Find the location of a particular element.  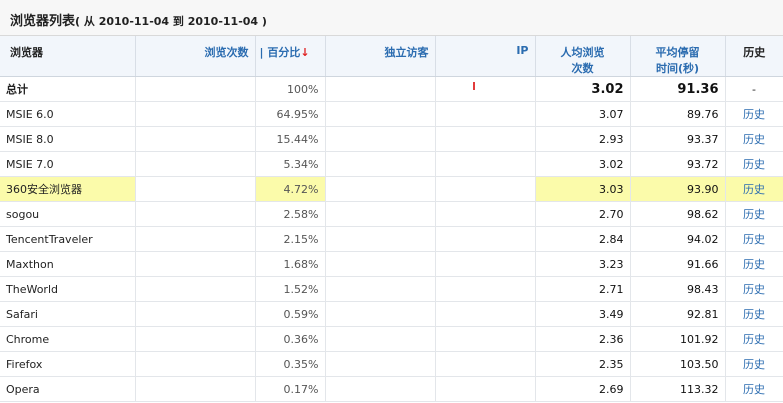

table-row: MSIE 8.0 15.44% 2.93 93.37 历史 is located at coordinates (391, 139).